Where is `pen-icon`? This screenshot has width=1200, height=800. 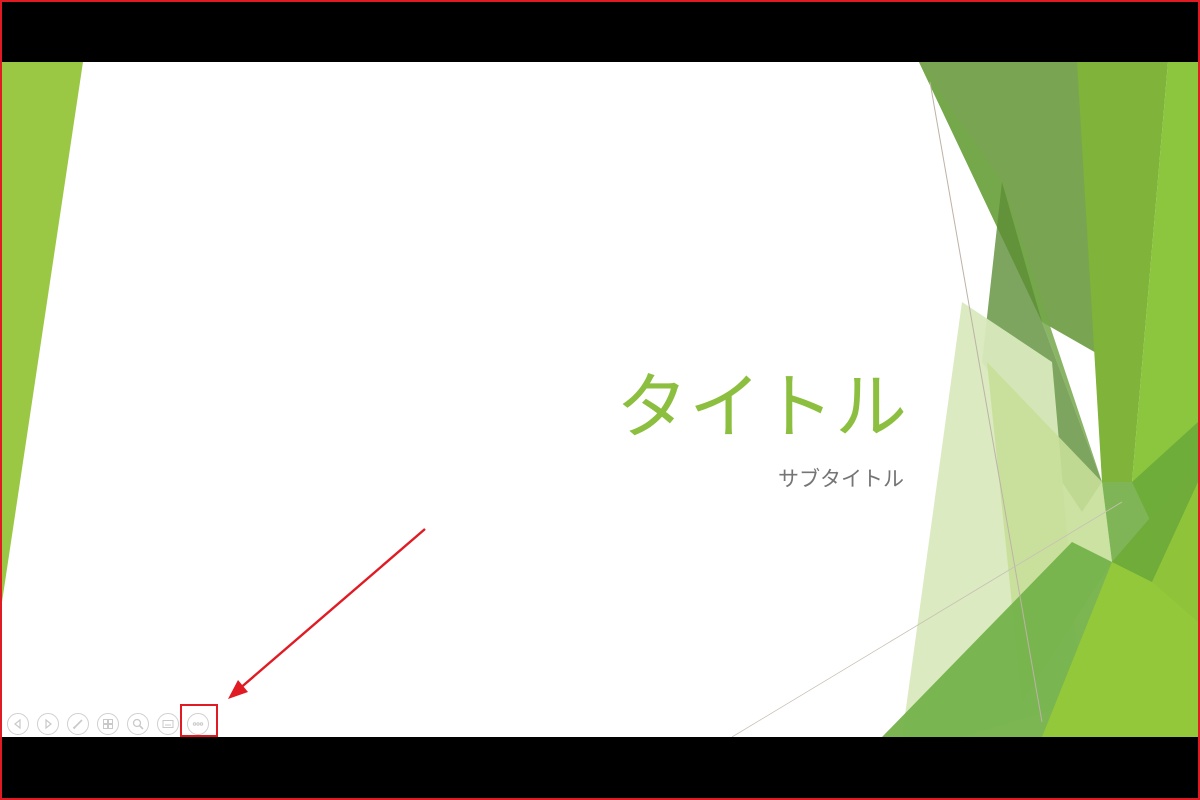 pen-icon is located at coordinates (77, 724).